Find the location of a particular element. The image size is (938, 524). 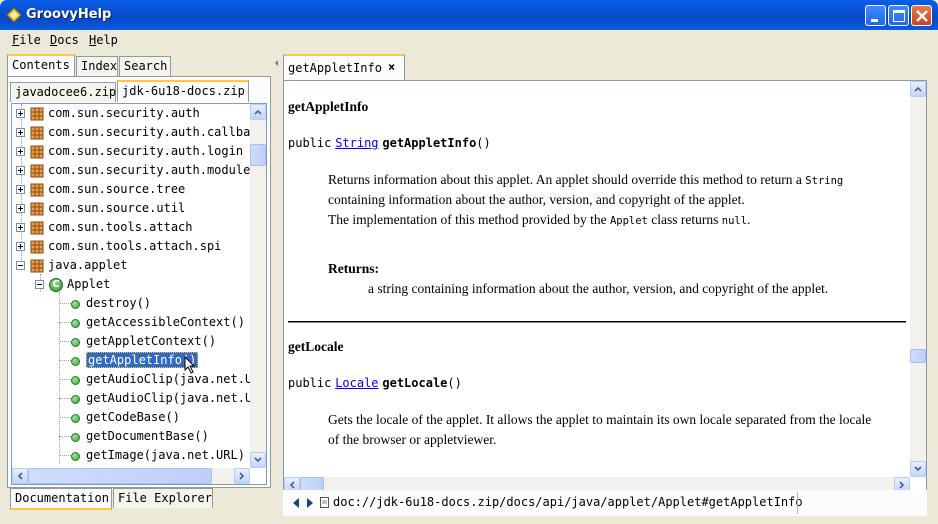

close-window-button is located at coordinates (921, 15).